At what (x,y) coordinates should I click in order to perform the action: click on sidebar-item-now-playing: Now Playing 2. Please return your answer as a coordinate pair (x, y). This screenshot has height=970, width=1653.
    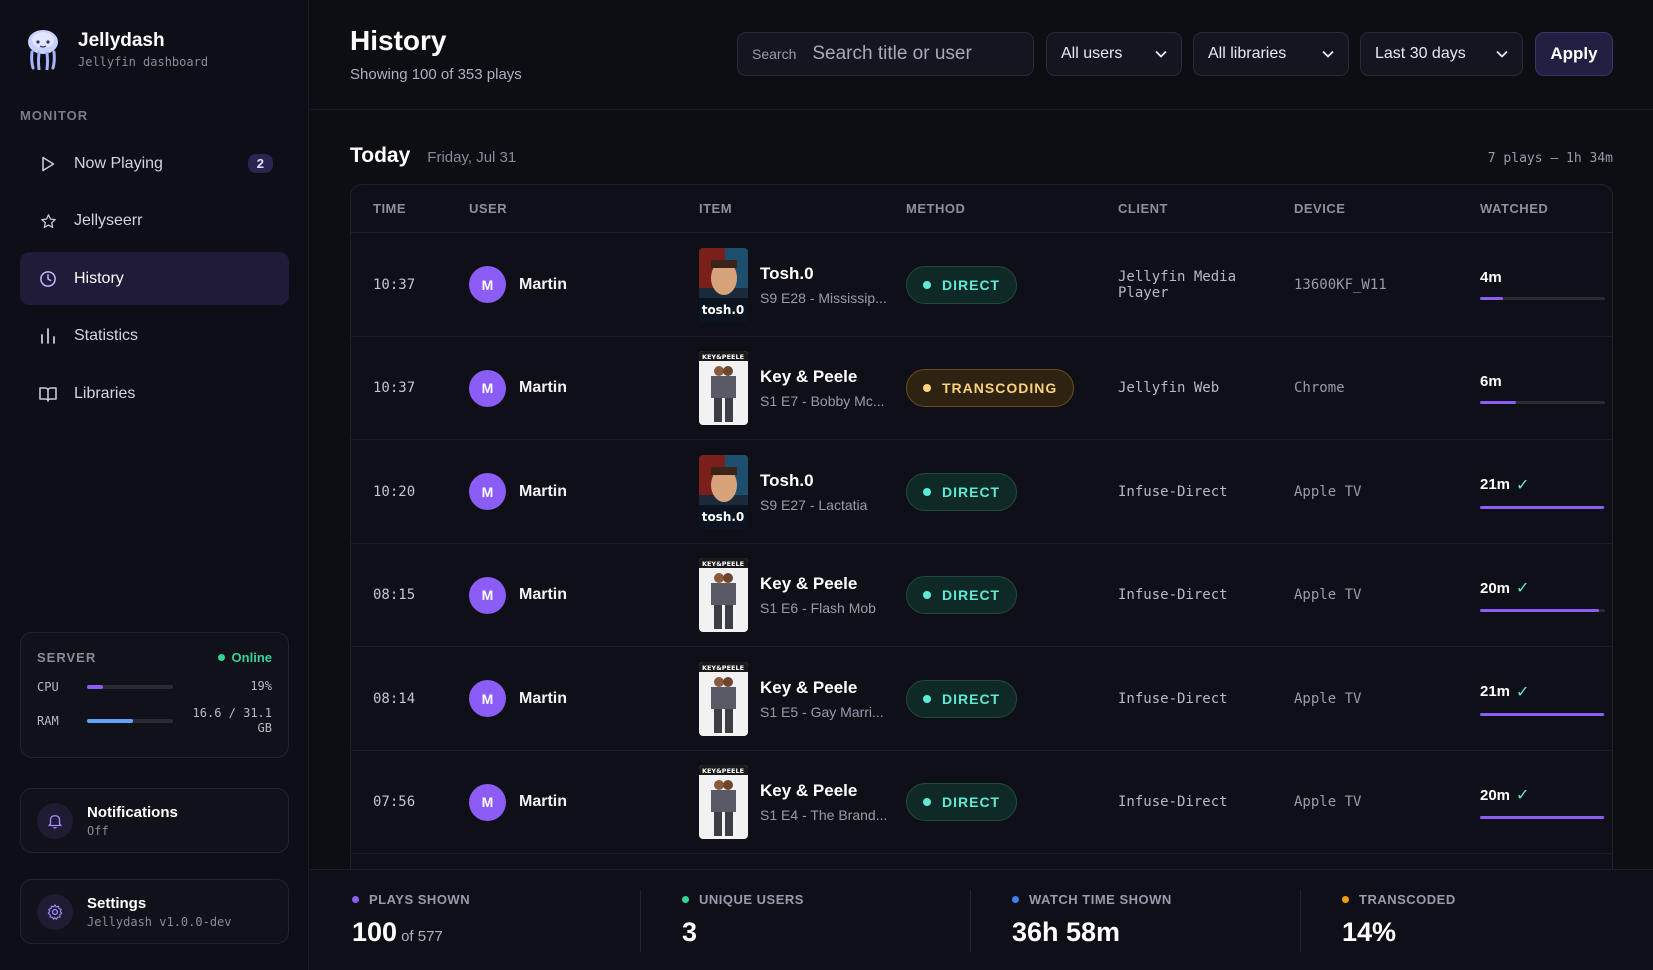
    Looking at the image, I should click on (154, 163).